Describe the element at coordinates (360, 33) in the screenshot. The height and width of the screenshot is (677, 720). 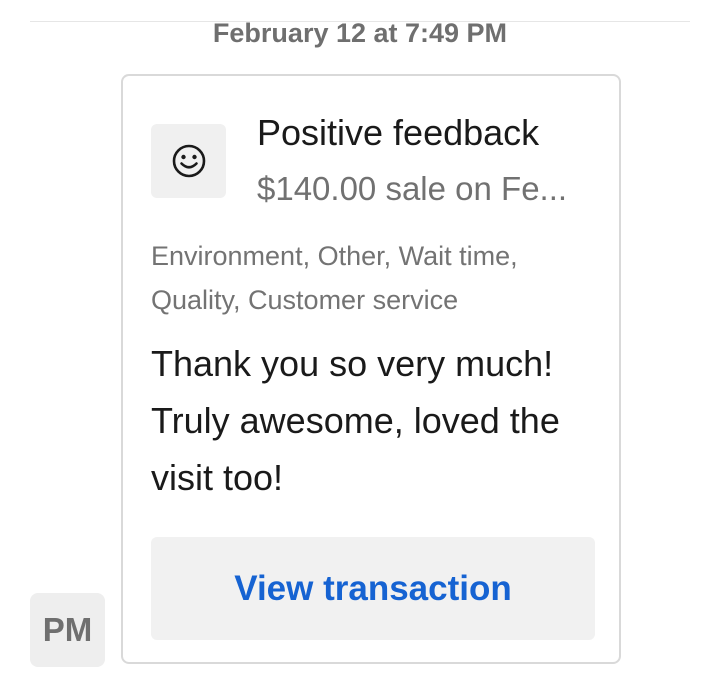
I see `message-timestamp: February 12 at 7:49 PM` at that location.